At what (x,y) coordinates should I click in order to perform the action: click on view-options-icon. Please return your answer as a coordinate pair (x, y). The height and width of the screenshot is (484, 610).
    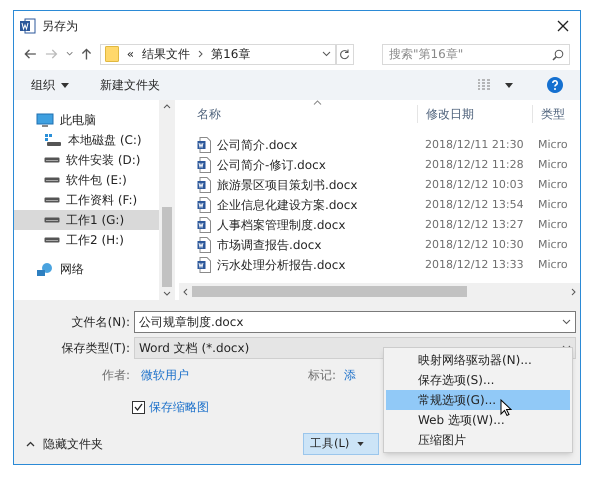
    Looking at the image, I should click on (485, 85).